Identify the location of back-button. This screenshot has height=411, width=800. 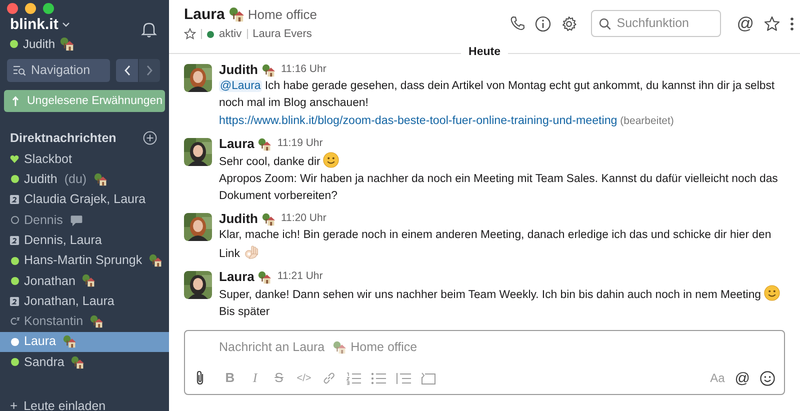
(127, 70).